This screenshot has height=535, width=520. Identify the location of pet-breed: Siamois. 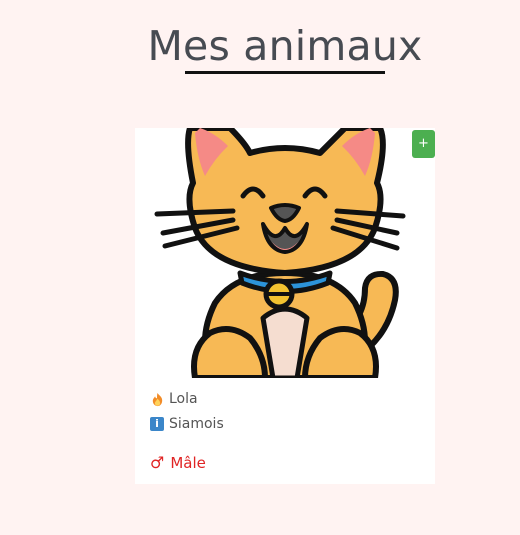
(196, 424).